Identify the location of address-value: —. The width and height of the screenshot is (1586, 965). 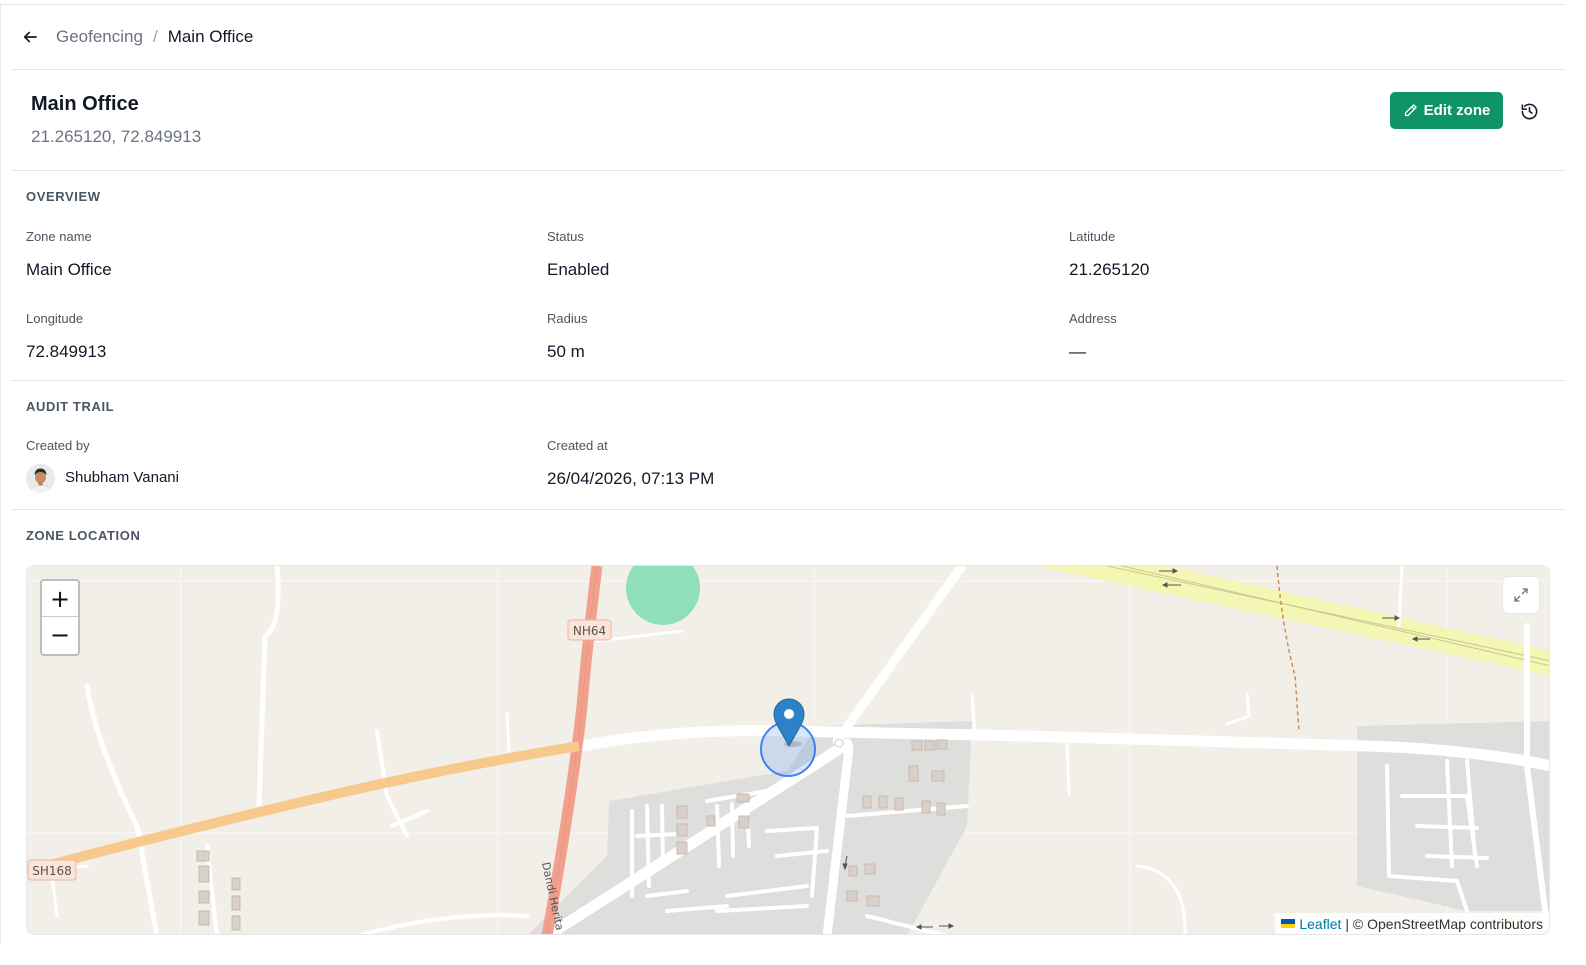
(1077, 351).